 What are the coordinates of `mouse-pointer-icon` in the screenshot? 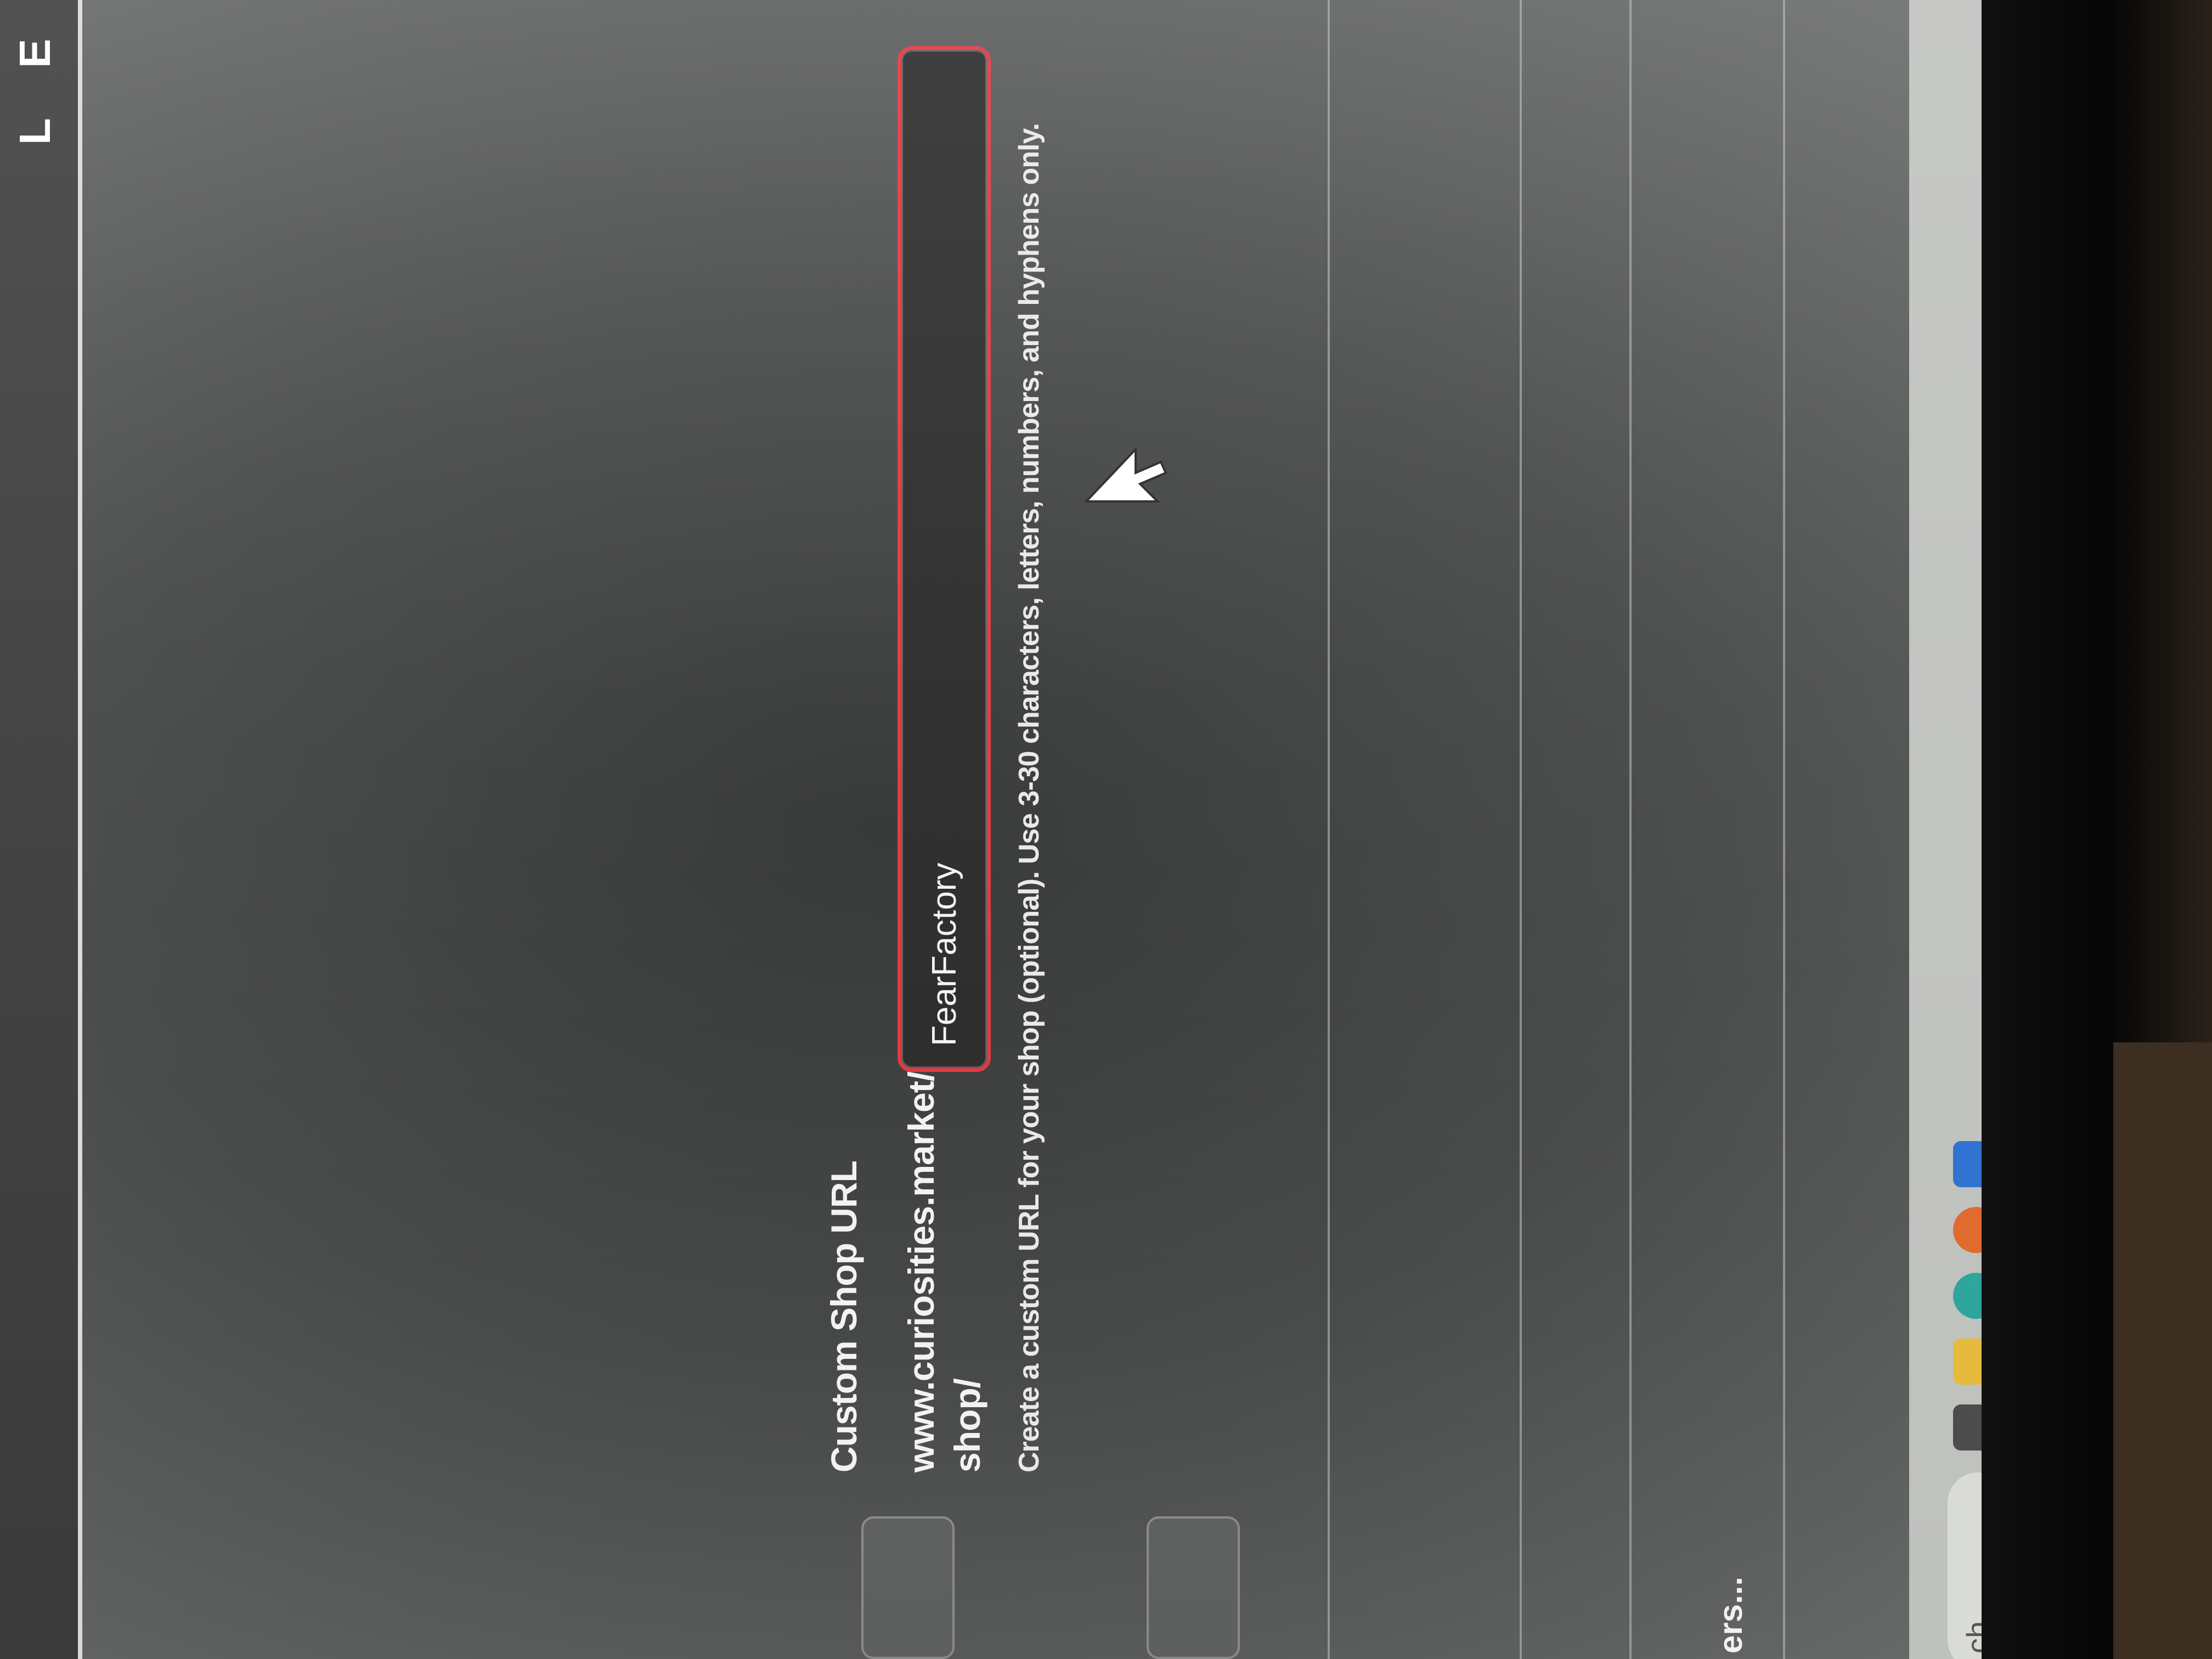 It's located at (1125, 474).